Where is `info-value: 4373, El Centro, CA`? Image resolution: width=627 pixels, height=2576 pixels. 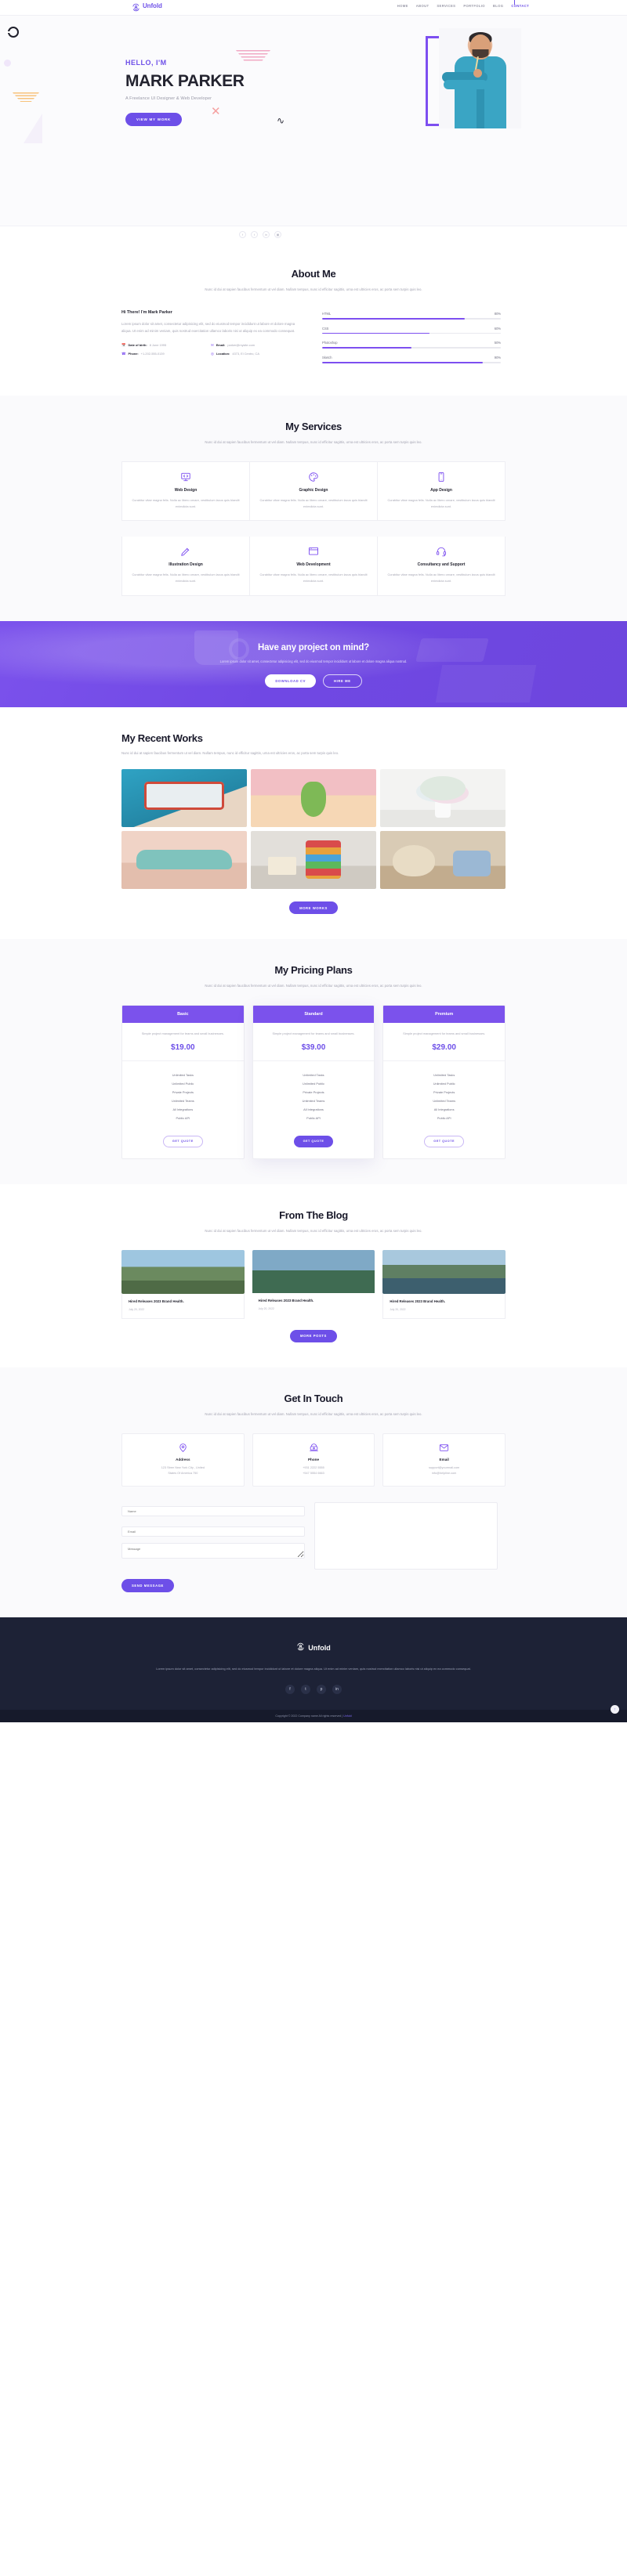 info-value: 4373, El Centro, CA is located at coordinates (245, 354).